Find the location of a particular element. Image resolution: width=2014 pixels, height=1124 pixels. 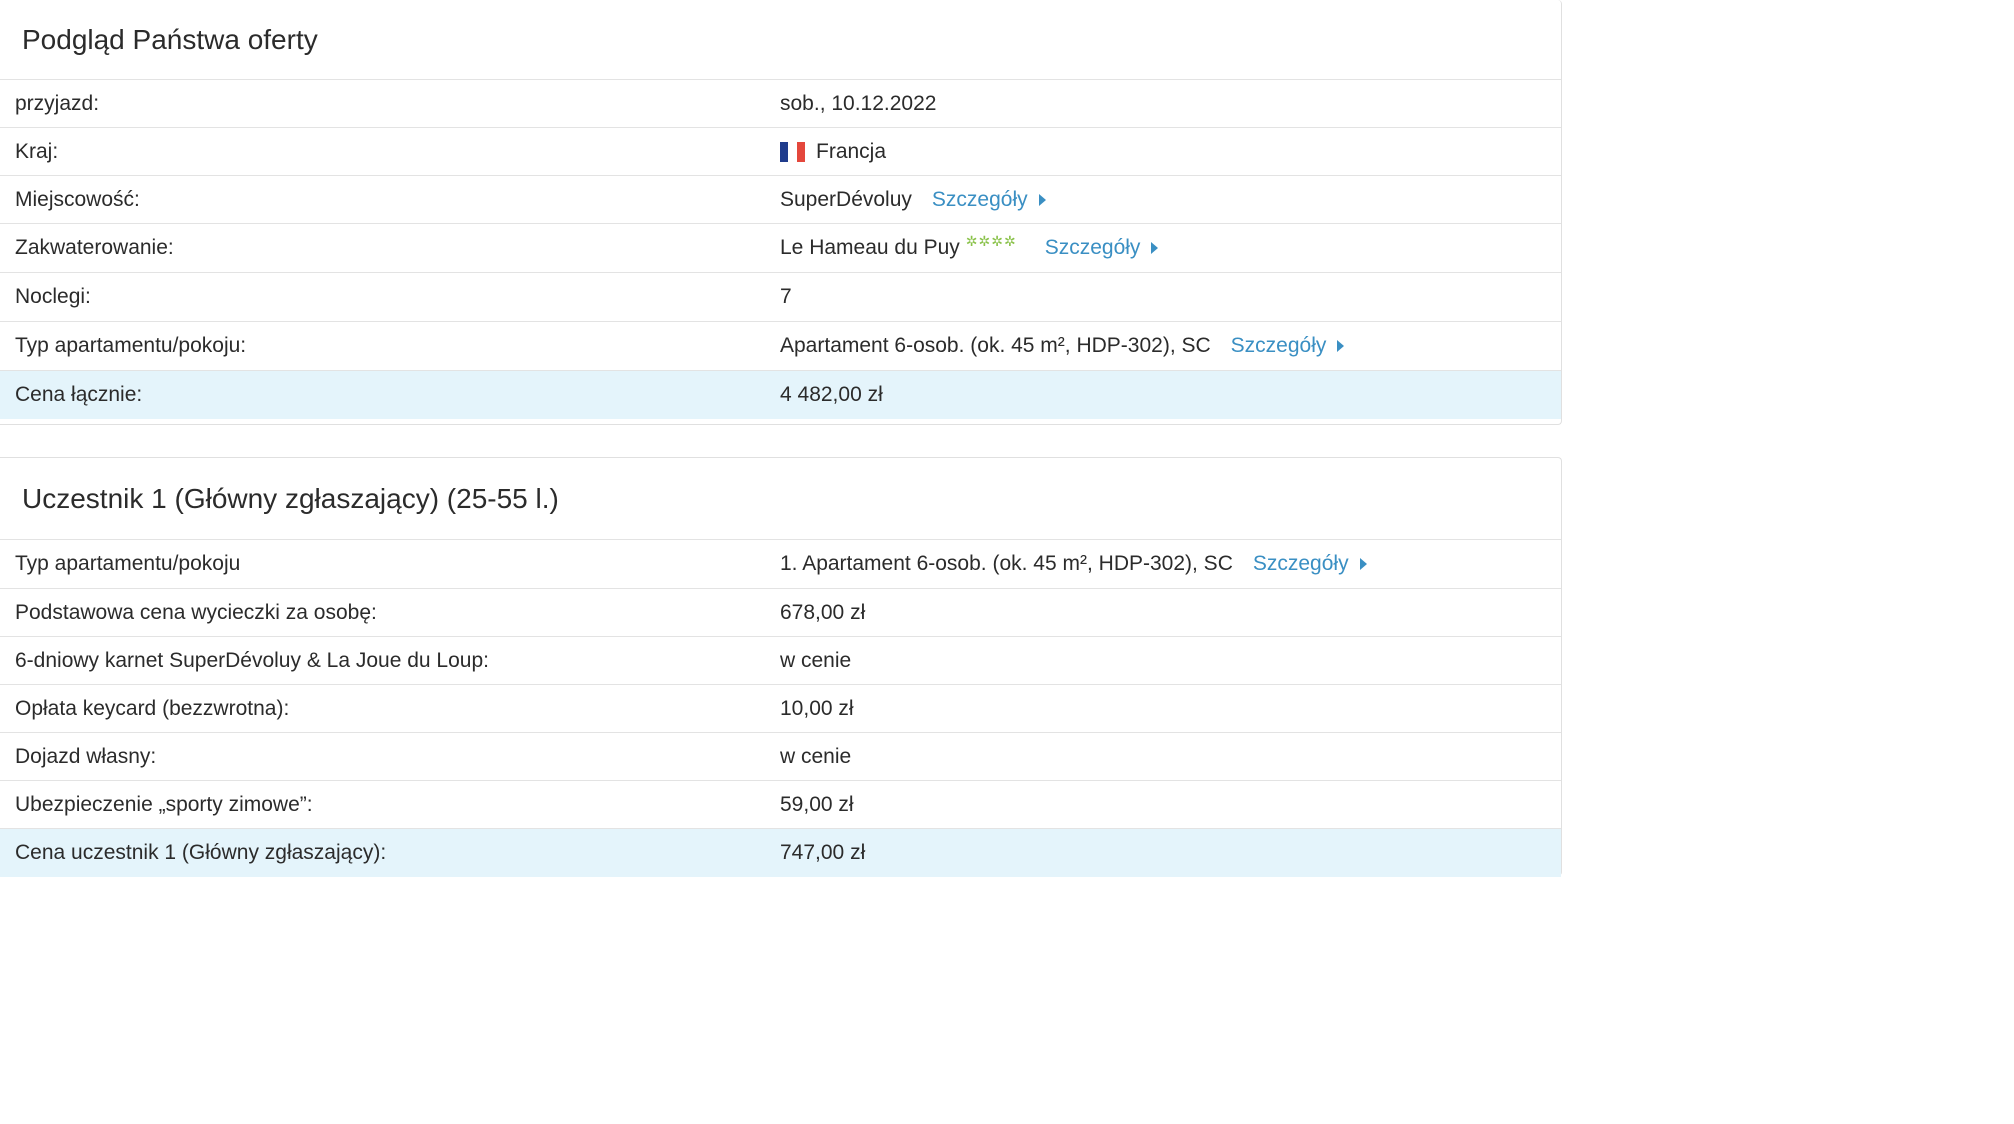

participant-room-type-details-link: Szczegóły is located at coordinates (1310, 564).